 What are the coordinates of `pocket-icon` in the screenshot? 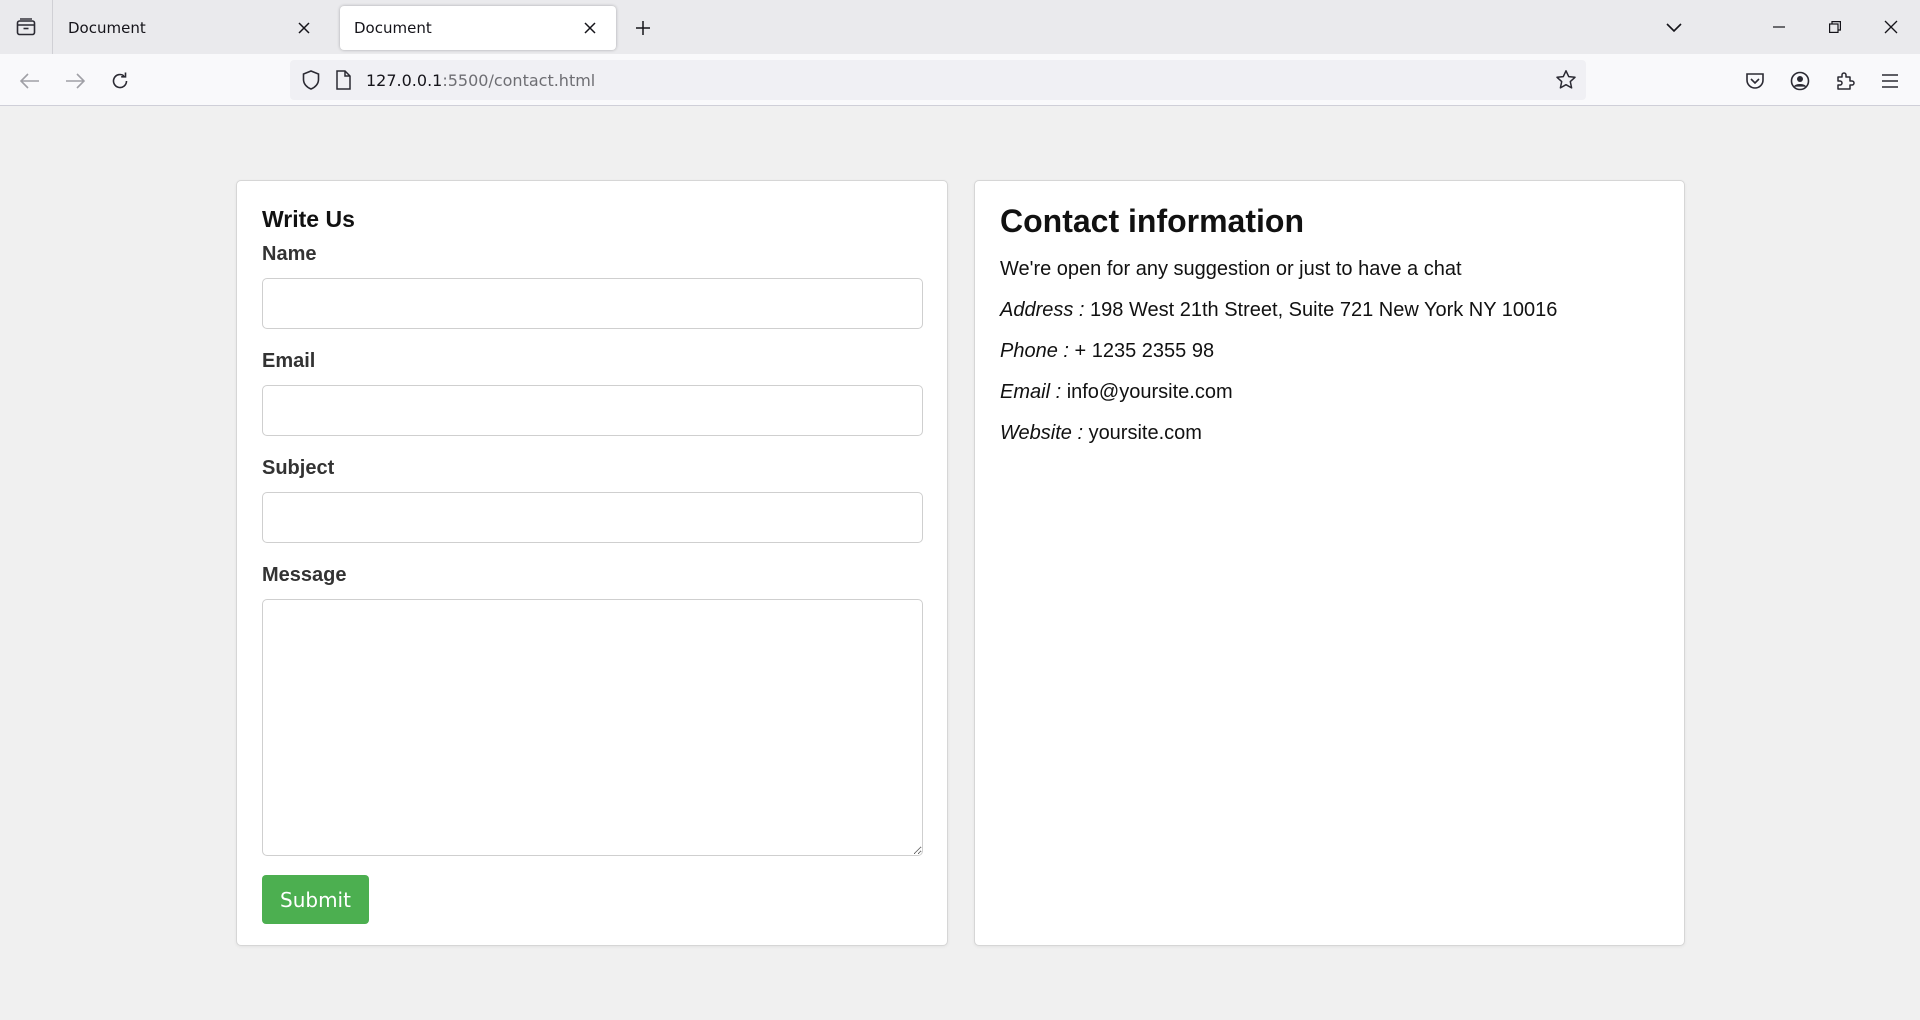 It's located at (1755, 81).